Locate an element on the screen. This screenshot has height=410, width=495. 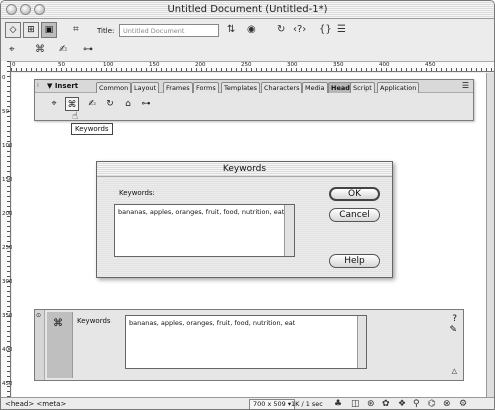
code-navigation-icon: {} is located at coordinates (325, 30).